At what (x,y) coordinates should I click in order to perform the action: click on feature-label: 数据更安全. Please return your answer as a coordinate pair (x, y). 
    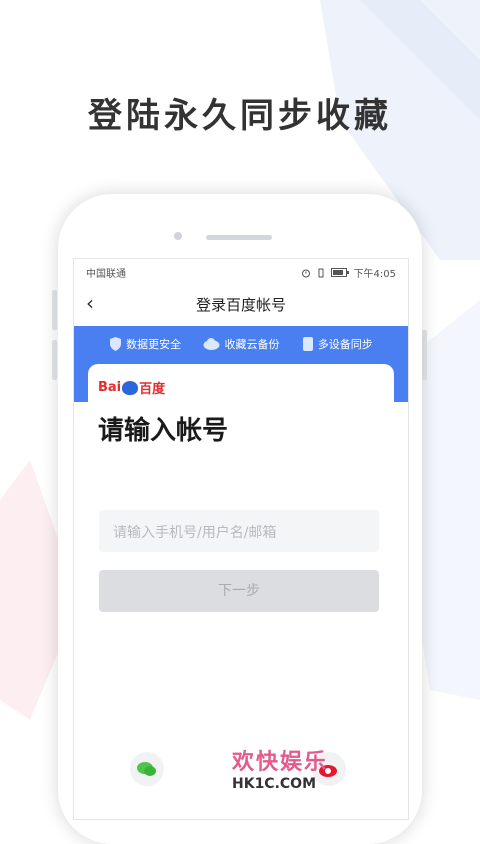
    Looking at the image, I should click on (154, 344).